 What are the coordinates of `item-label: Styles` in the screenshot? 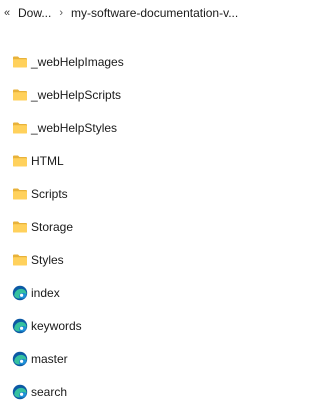 It's located at (47, 259).